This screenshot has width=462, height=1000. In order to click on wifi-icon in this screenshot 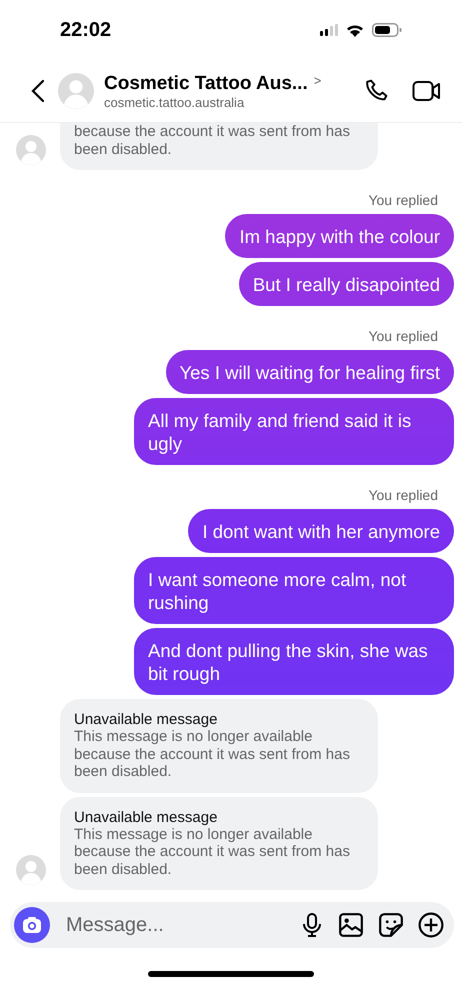, I will do `click(355, 30)`.